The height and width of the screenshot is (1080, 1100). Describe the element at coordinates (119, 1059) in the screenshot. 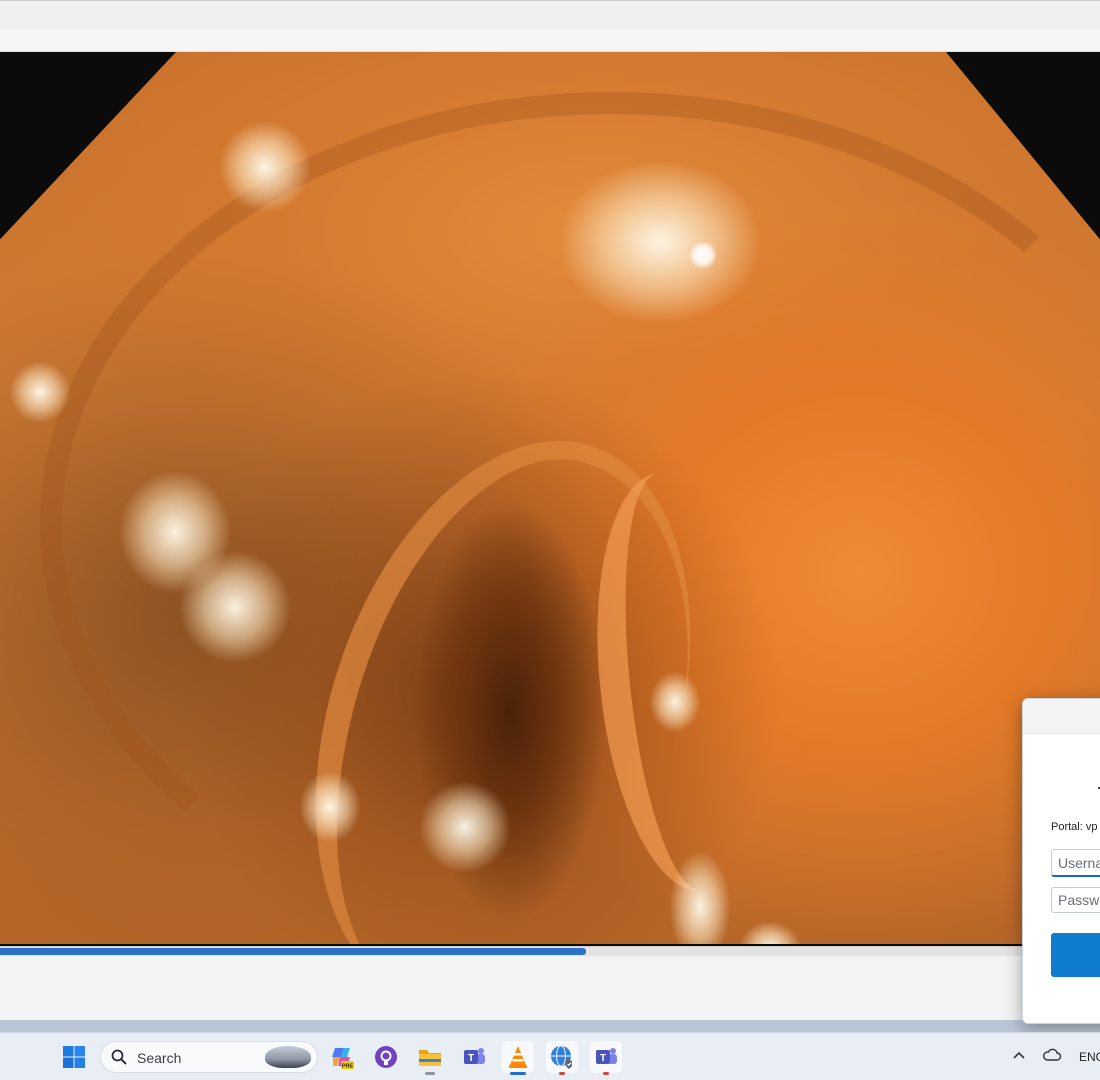

I see `search-icon` at that location.